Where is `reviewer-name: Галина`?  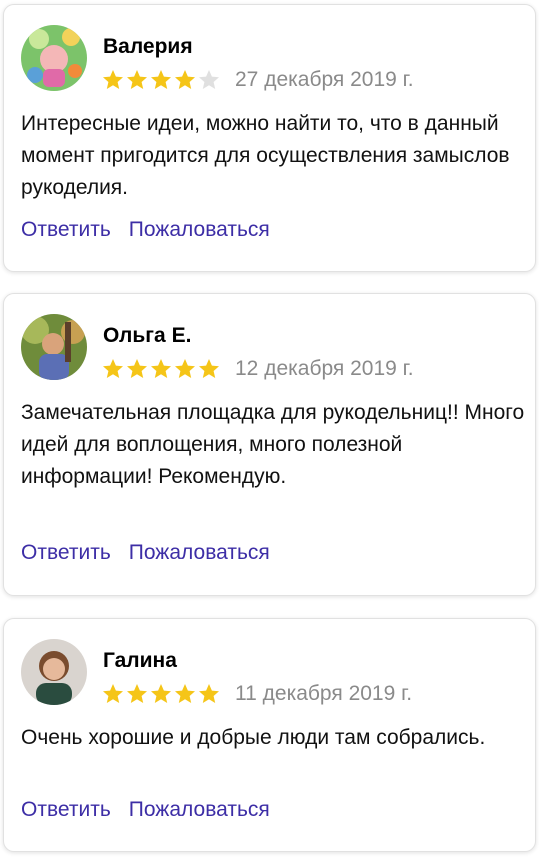 reviewer-name: Галина is located at coordinates (140, 660).